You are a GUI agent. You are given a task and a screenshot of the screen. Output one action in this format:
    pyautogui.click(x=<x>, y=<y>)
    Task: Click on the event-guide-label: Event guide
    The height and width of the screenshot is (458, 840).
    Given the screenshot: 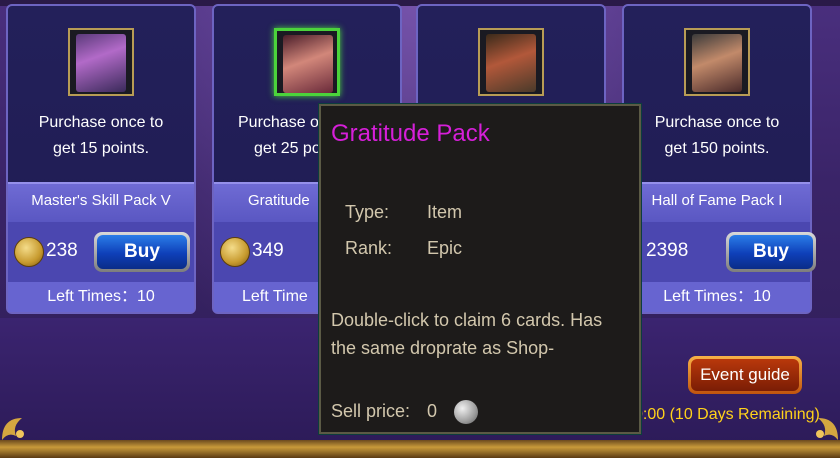 What is the action you would take?
    pyautogui.click(x=745, y=375)
    